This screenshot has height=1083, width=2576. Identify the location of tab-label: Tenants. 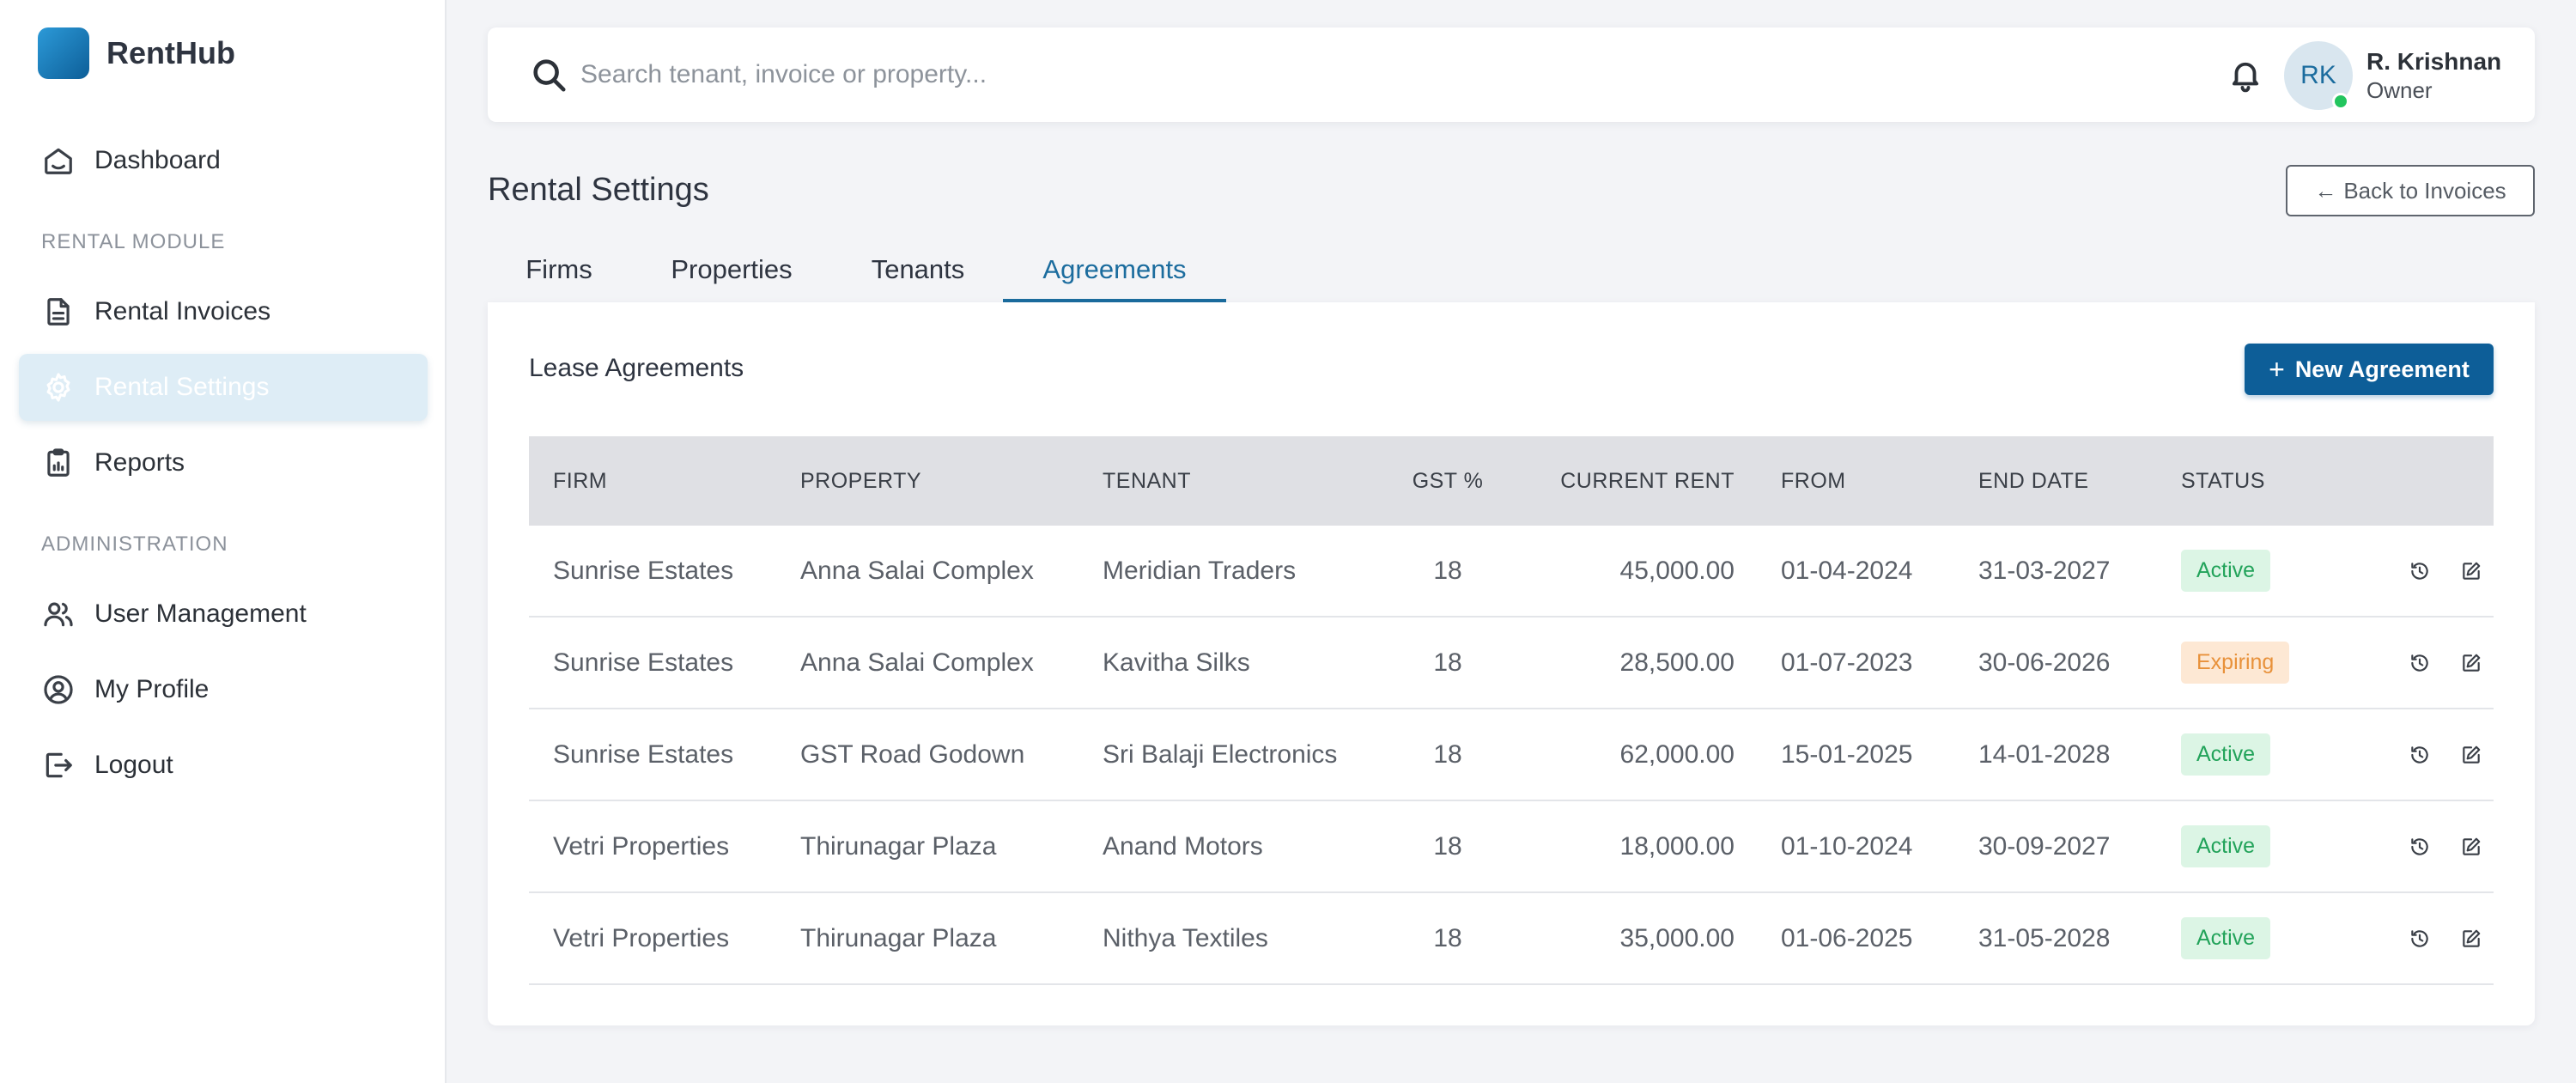
(918, 269).